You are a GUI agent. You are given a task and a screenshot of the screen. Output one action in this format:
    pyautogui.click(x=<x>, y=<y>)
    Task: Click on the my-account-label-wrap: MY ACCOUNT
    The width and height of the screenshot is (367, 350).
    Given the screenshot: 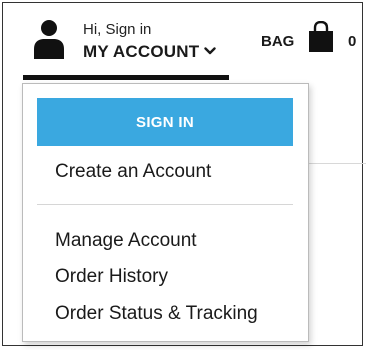 What is the action you would take?
    pyautogui.click(x=149, y=52)
    